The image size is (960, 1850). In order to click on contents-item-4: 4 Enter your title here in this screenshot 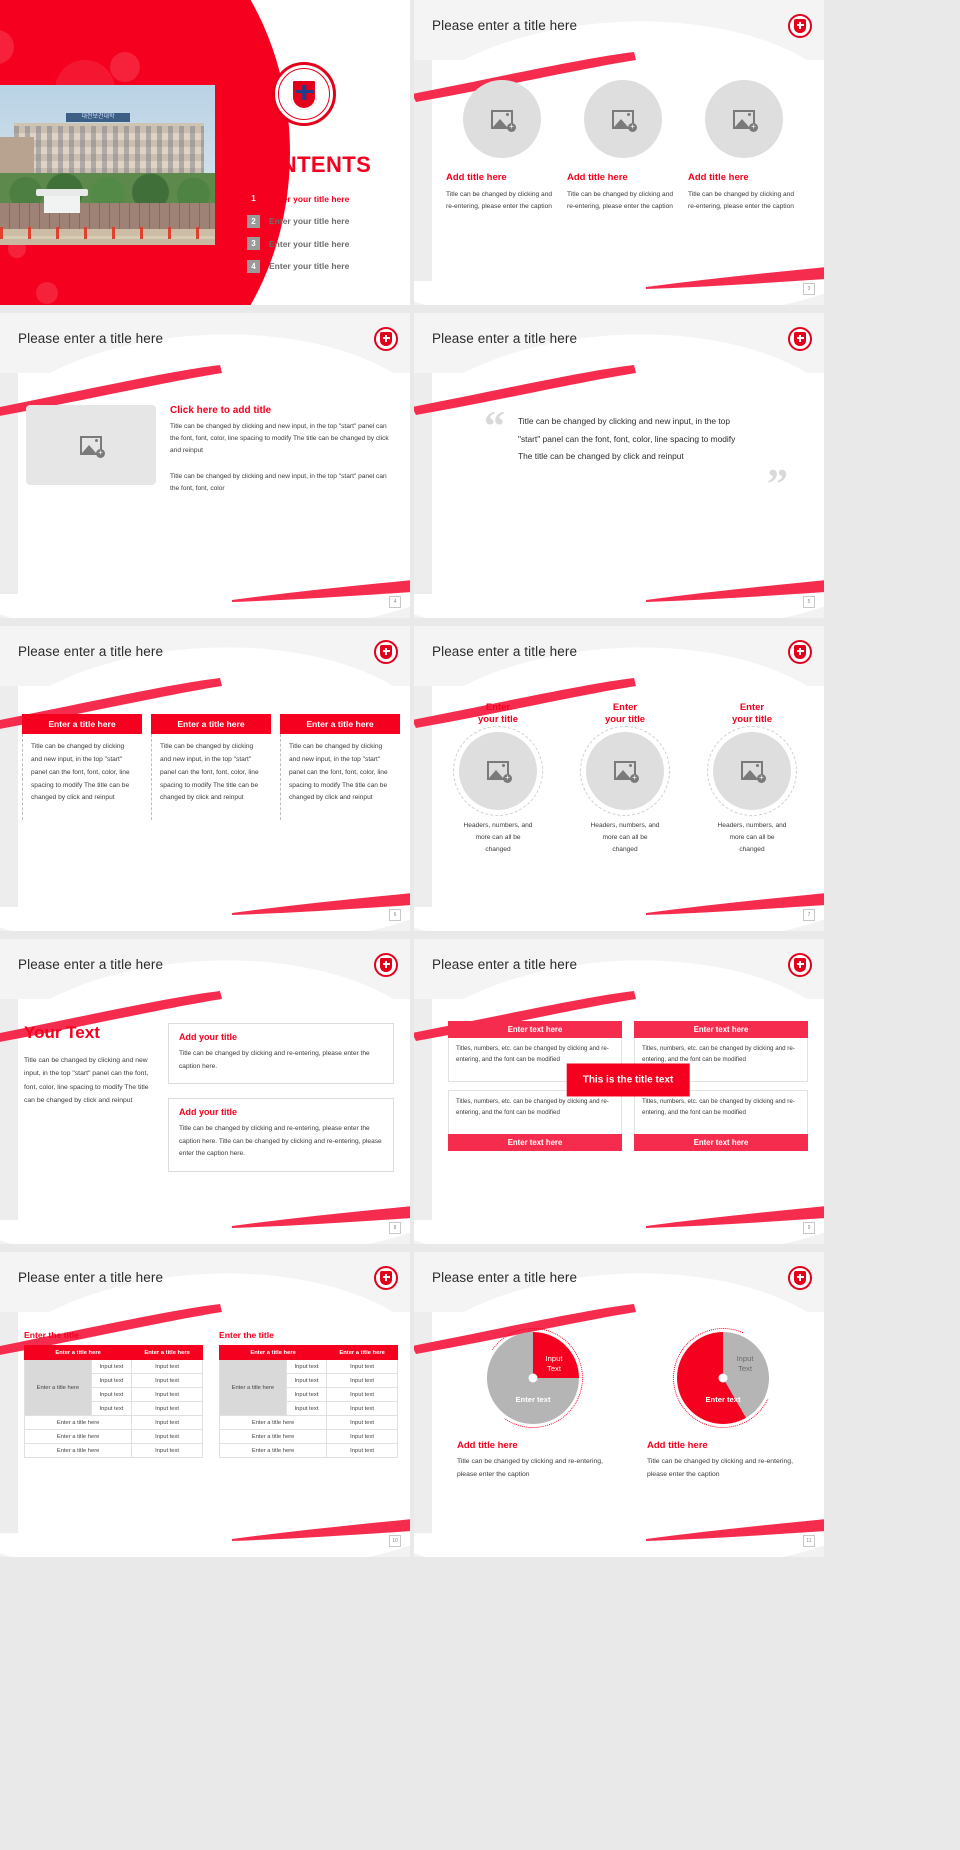, I will do `click(322, 266)`.